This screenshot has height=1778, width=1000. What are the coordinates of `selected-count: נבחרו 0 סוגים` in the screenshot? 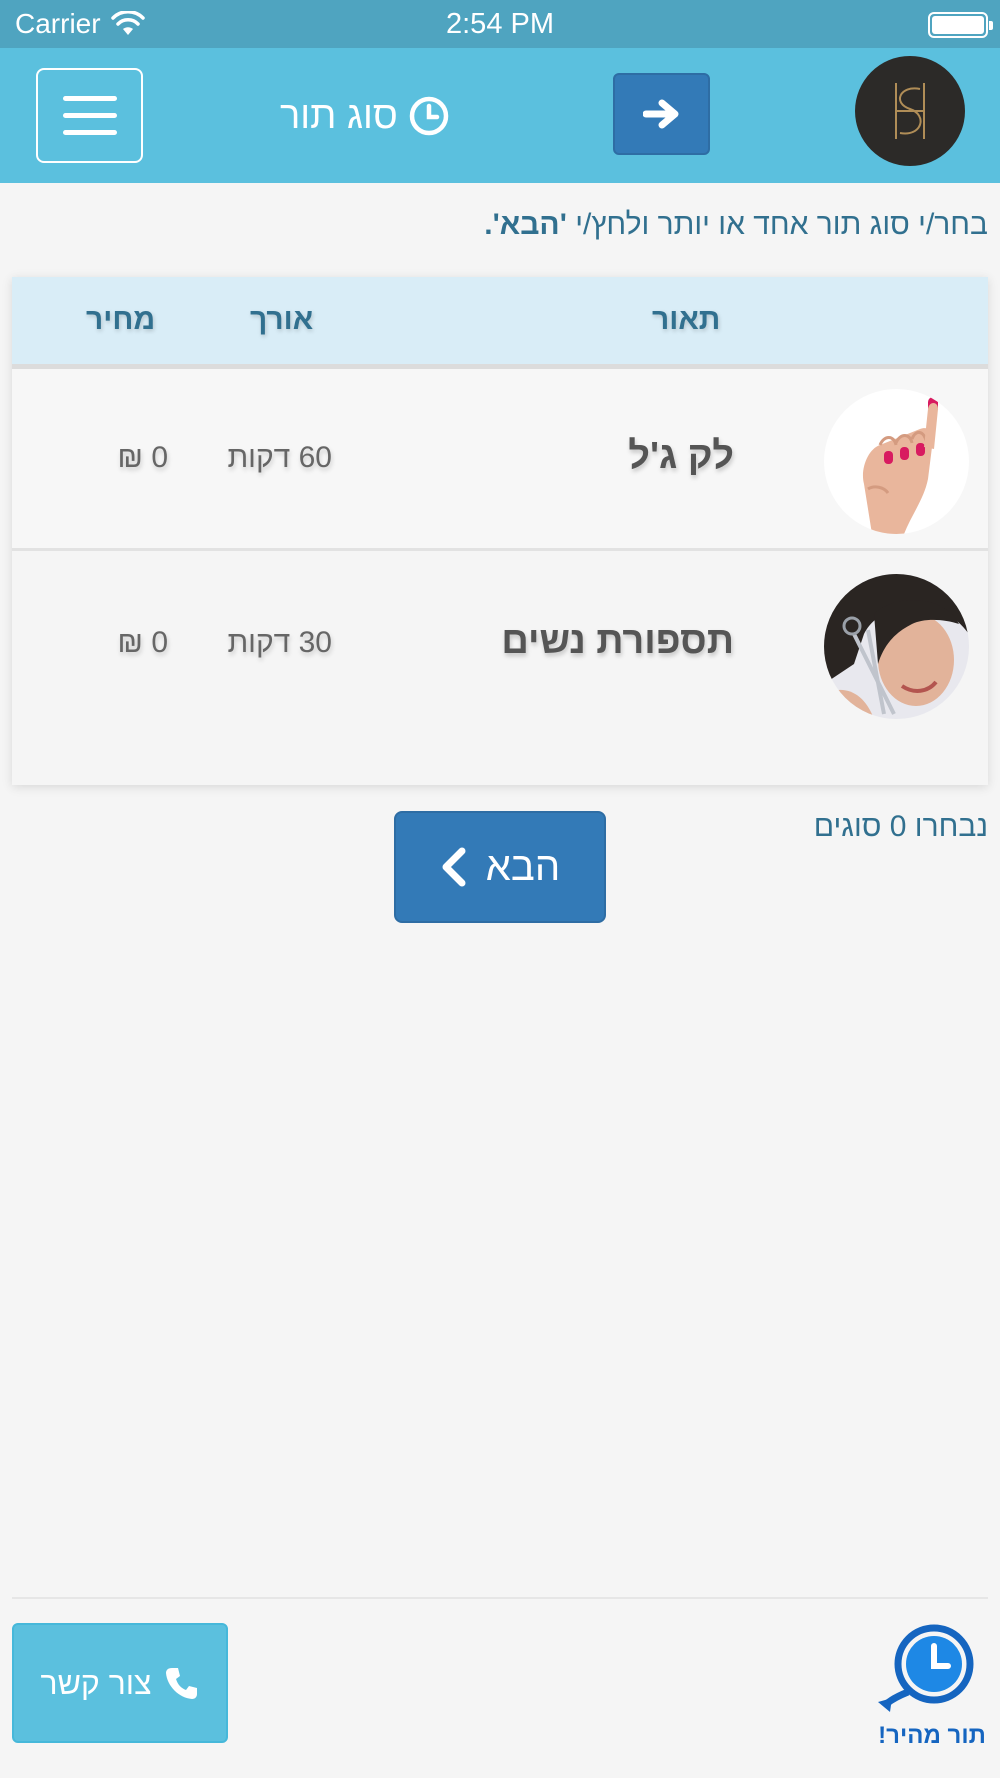 It's located at (900, 826).